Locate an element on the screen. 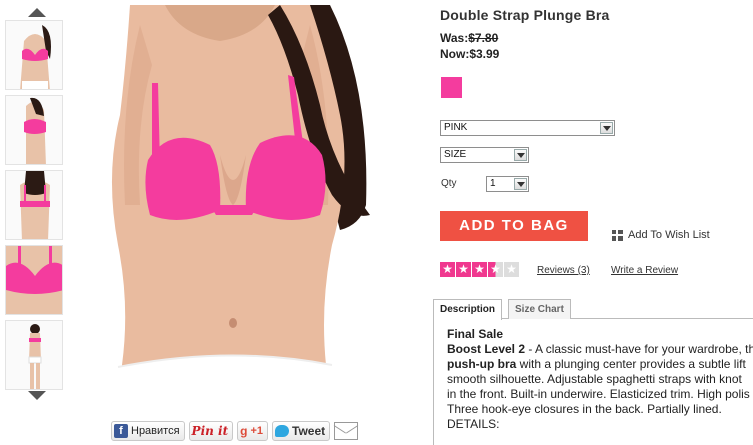 The width and height of the screenshot is (753, 445). thumbnail-closeup is located at coordinates (34, 280).